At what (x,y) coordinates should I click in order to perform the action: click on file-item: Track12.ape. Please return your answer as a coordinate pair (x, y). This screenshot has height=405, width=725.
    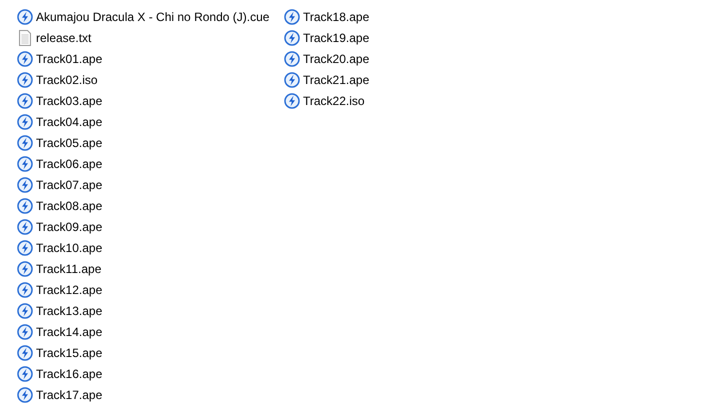
    Looking at the image, I should click on (59, 289).